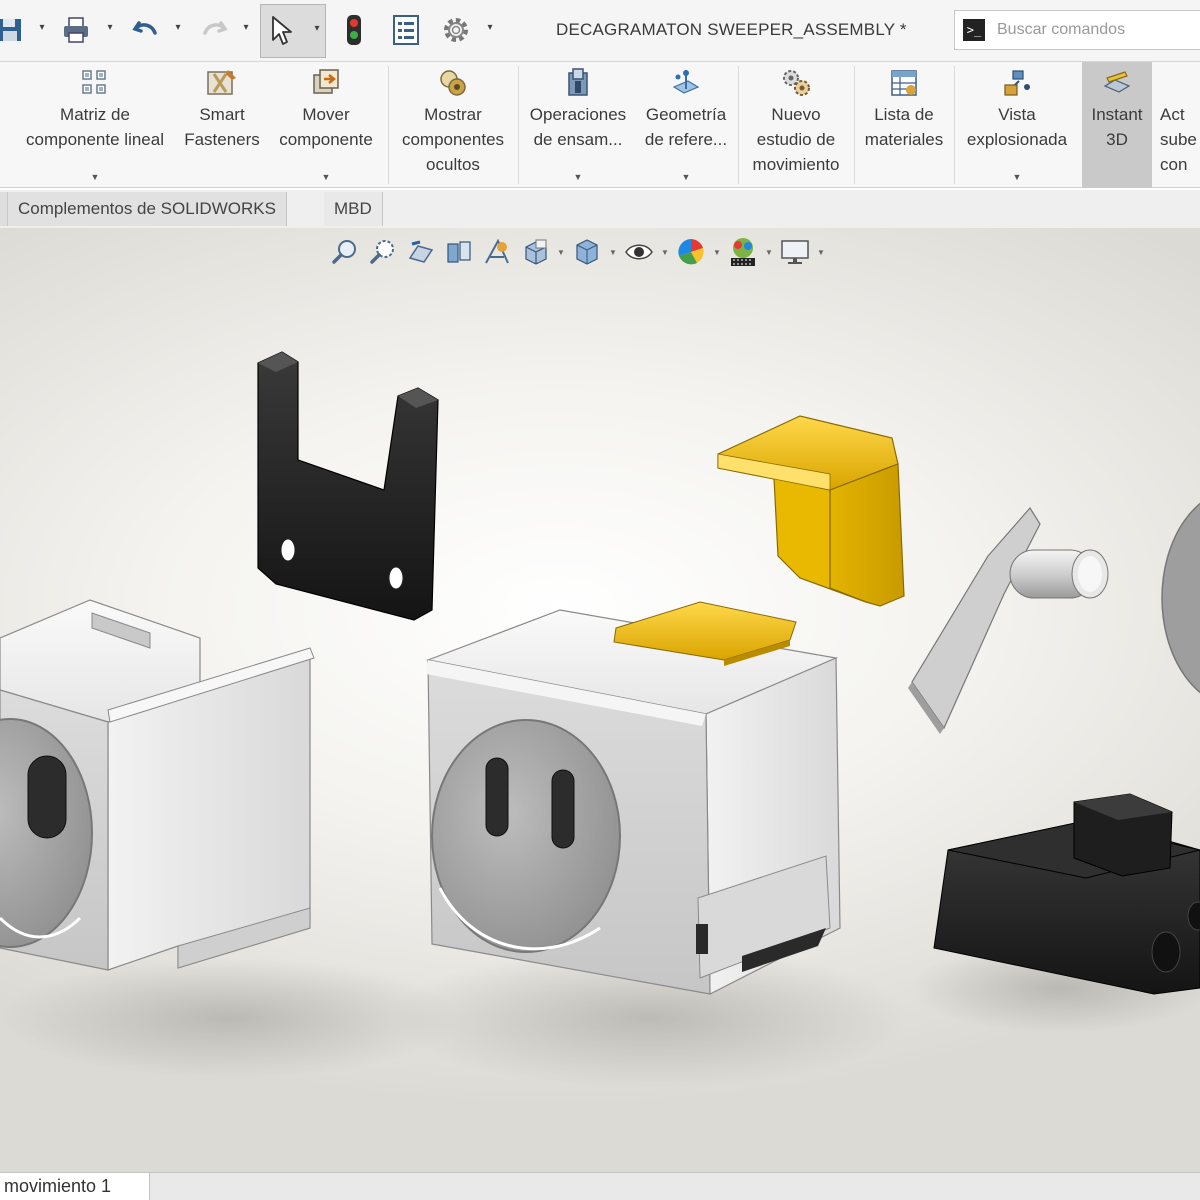  What do you see at coordinates (4, 209) in the screenshot?
I see `tab-previous` at bounding box center [4, 209].